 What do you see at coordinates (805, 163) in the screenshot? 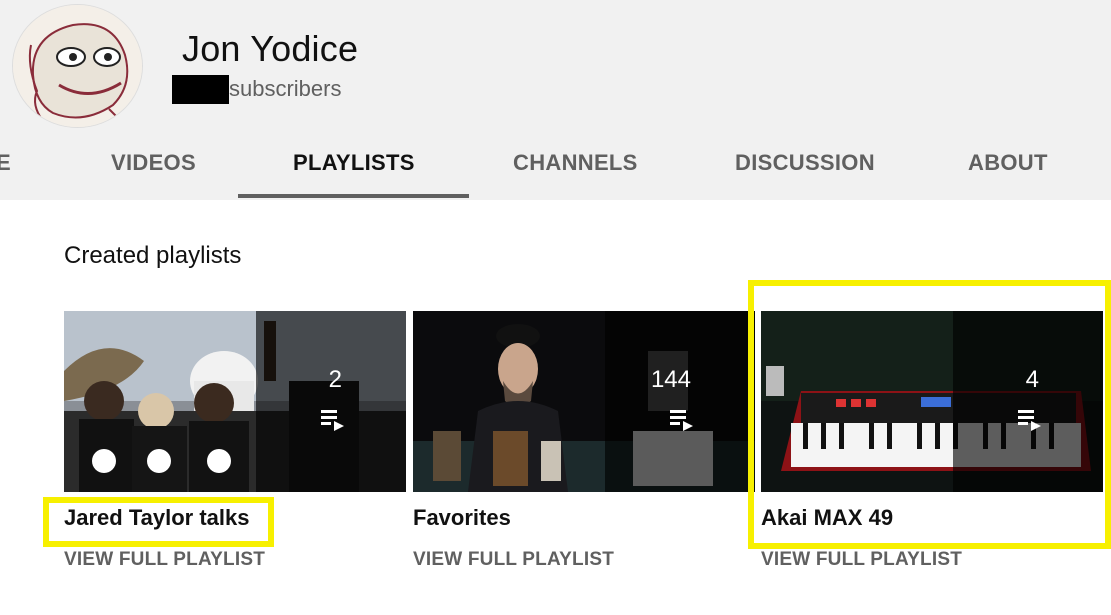
I see `tab-discussion: DISCUSSION` at bounding box center [805, 163].